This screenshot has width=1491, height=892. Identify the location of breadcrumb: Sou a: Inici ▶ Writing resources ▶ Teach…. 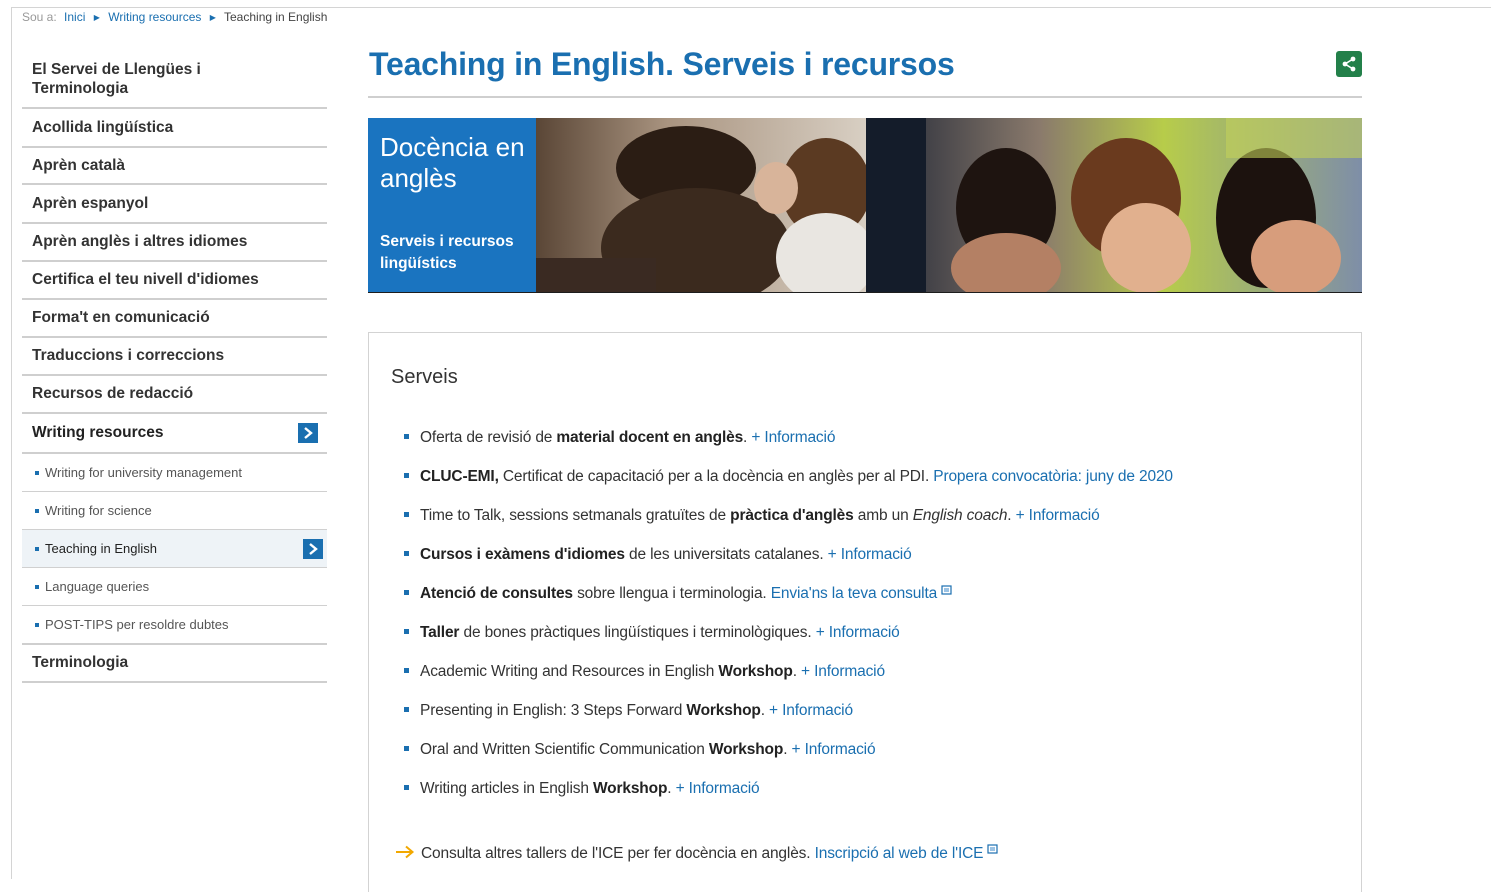
(174, 17).